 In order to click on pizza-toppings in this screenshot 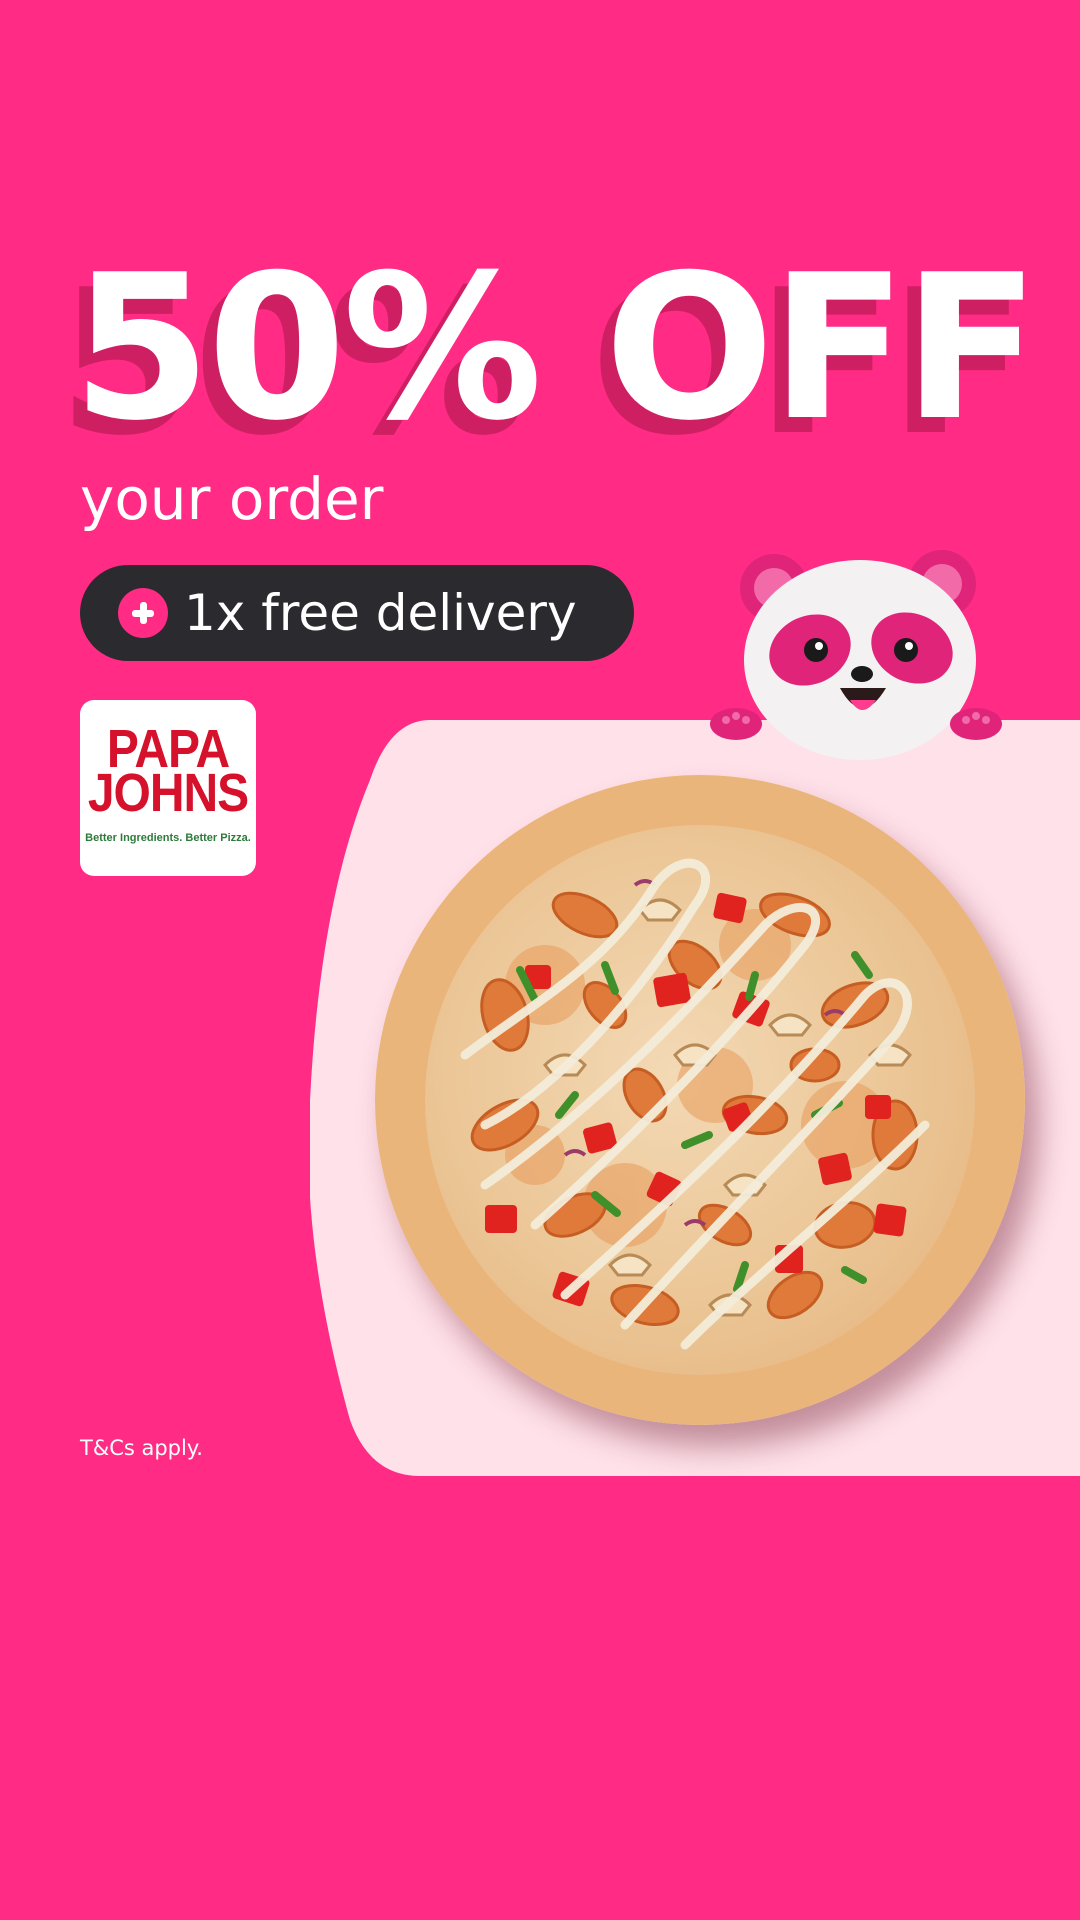, I will do `click(700, 1100)`.